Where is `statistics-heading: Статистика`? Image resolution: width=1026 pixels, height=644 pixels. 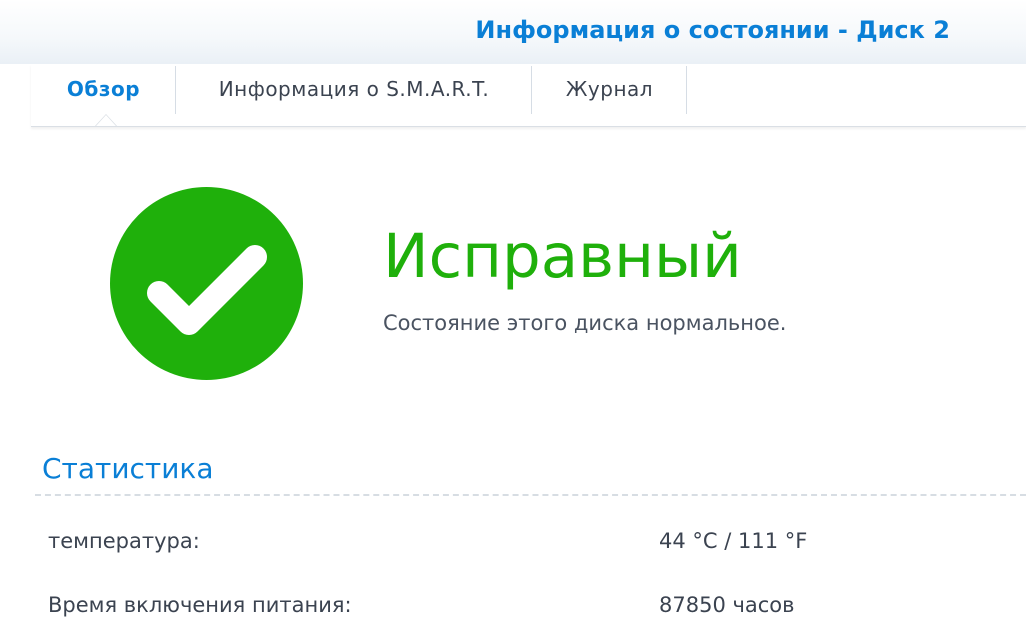
statistics-heading: Статистика is located at coordinates (128, 468).